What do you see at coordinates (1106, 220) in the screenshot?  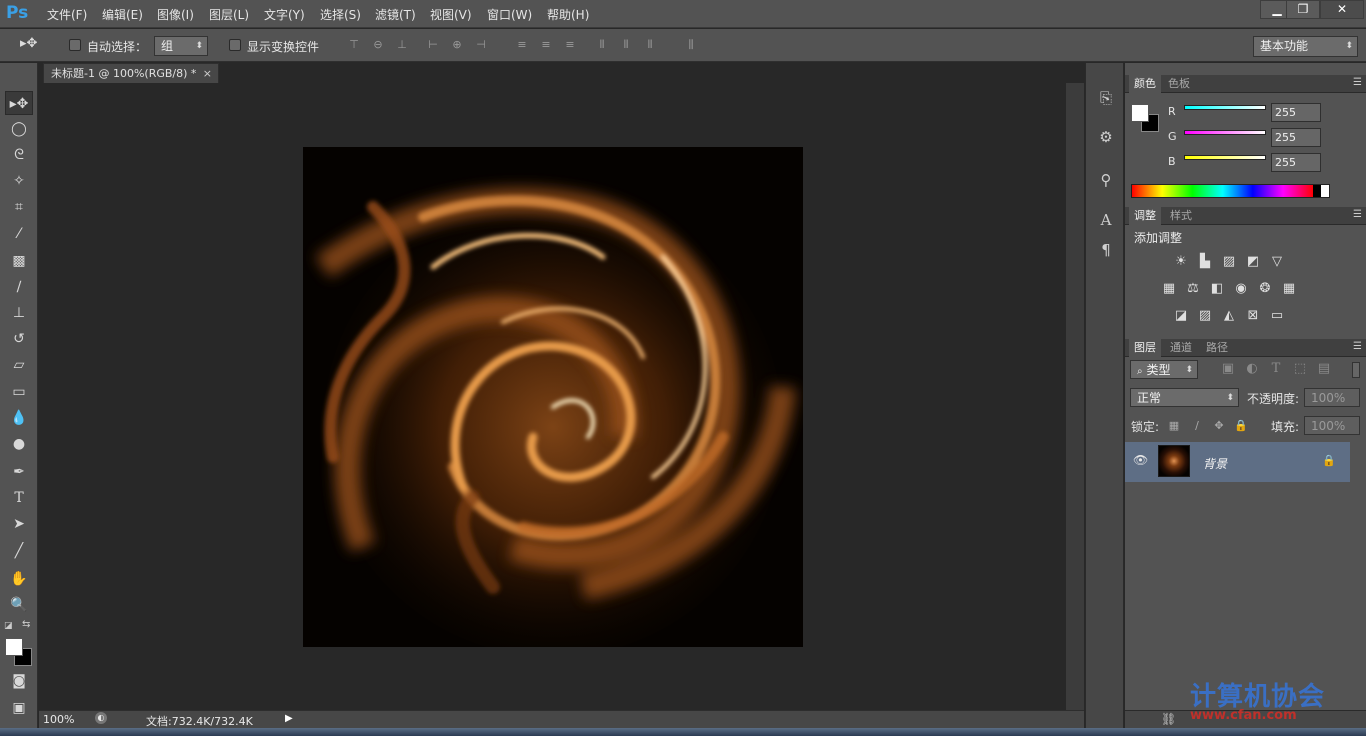 I see `character-panel-icon: A` at bounding box center [1106, 220].